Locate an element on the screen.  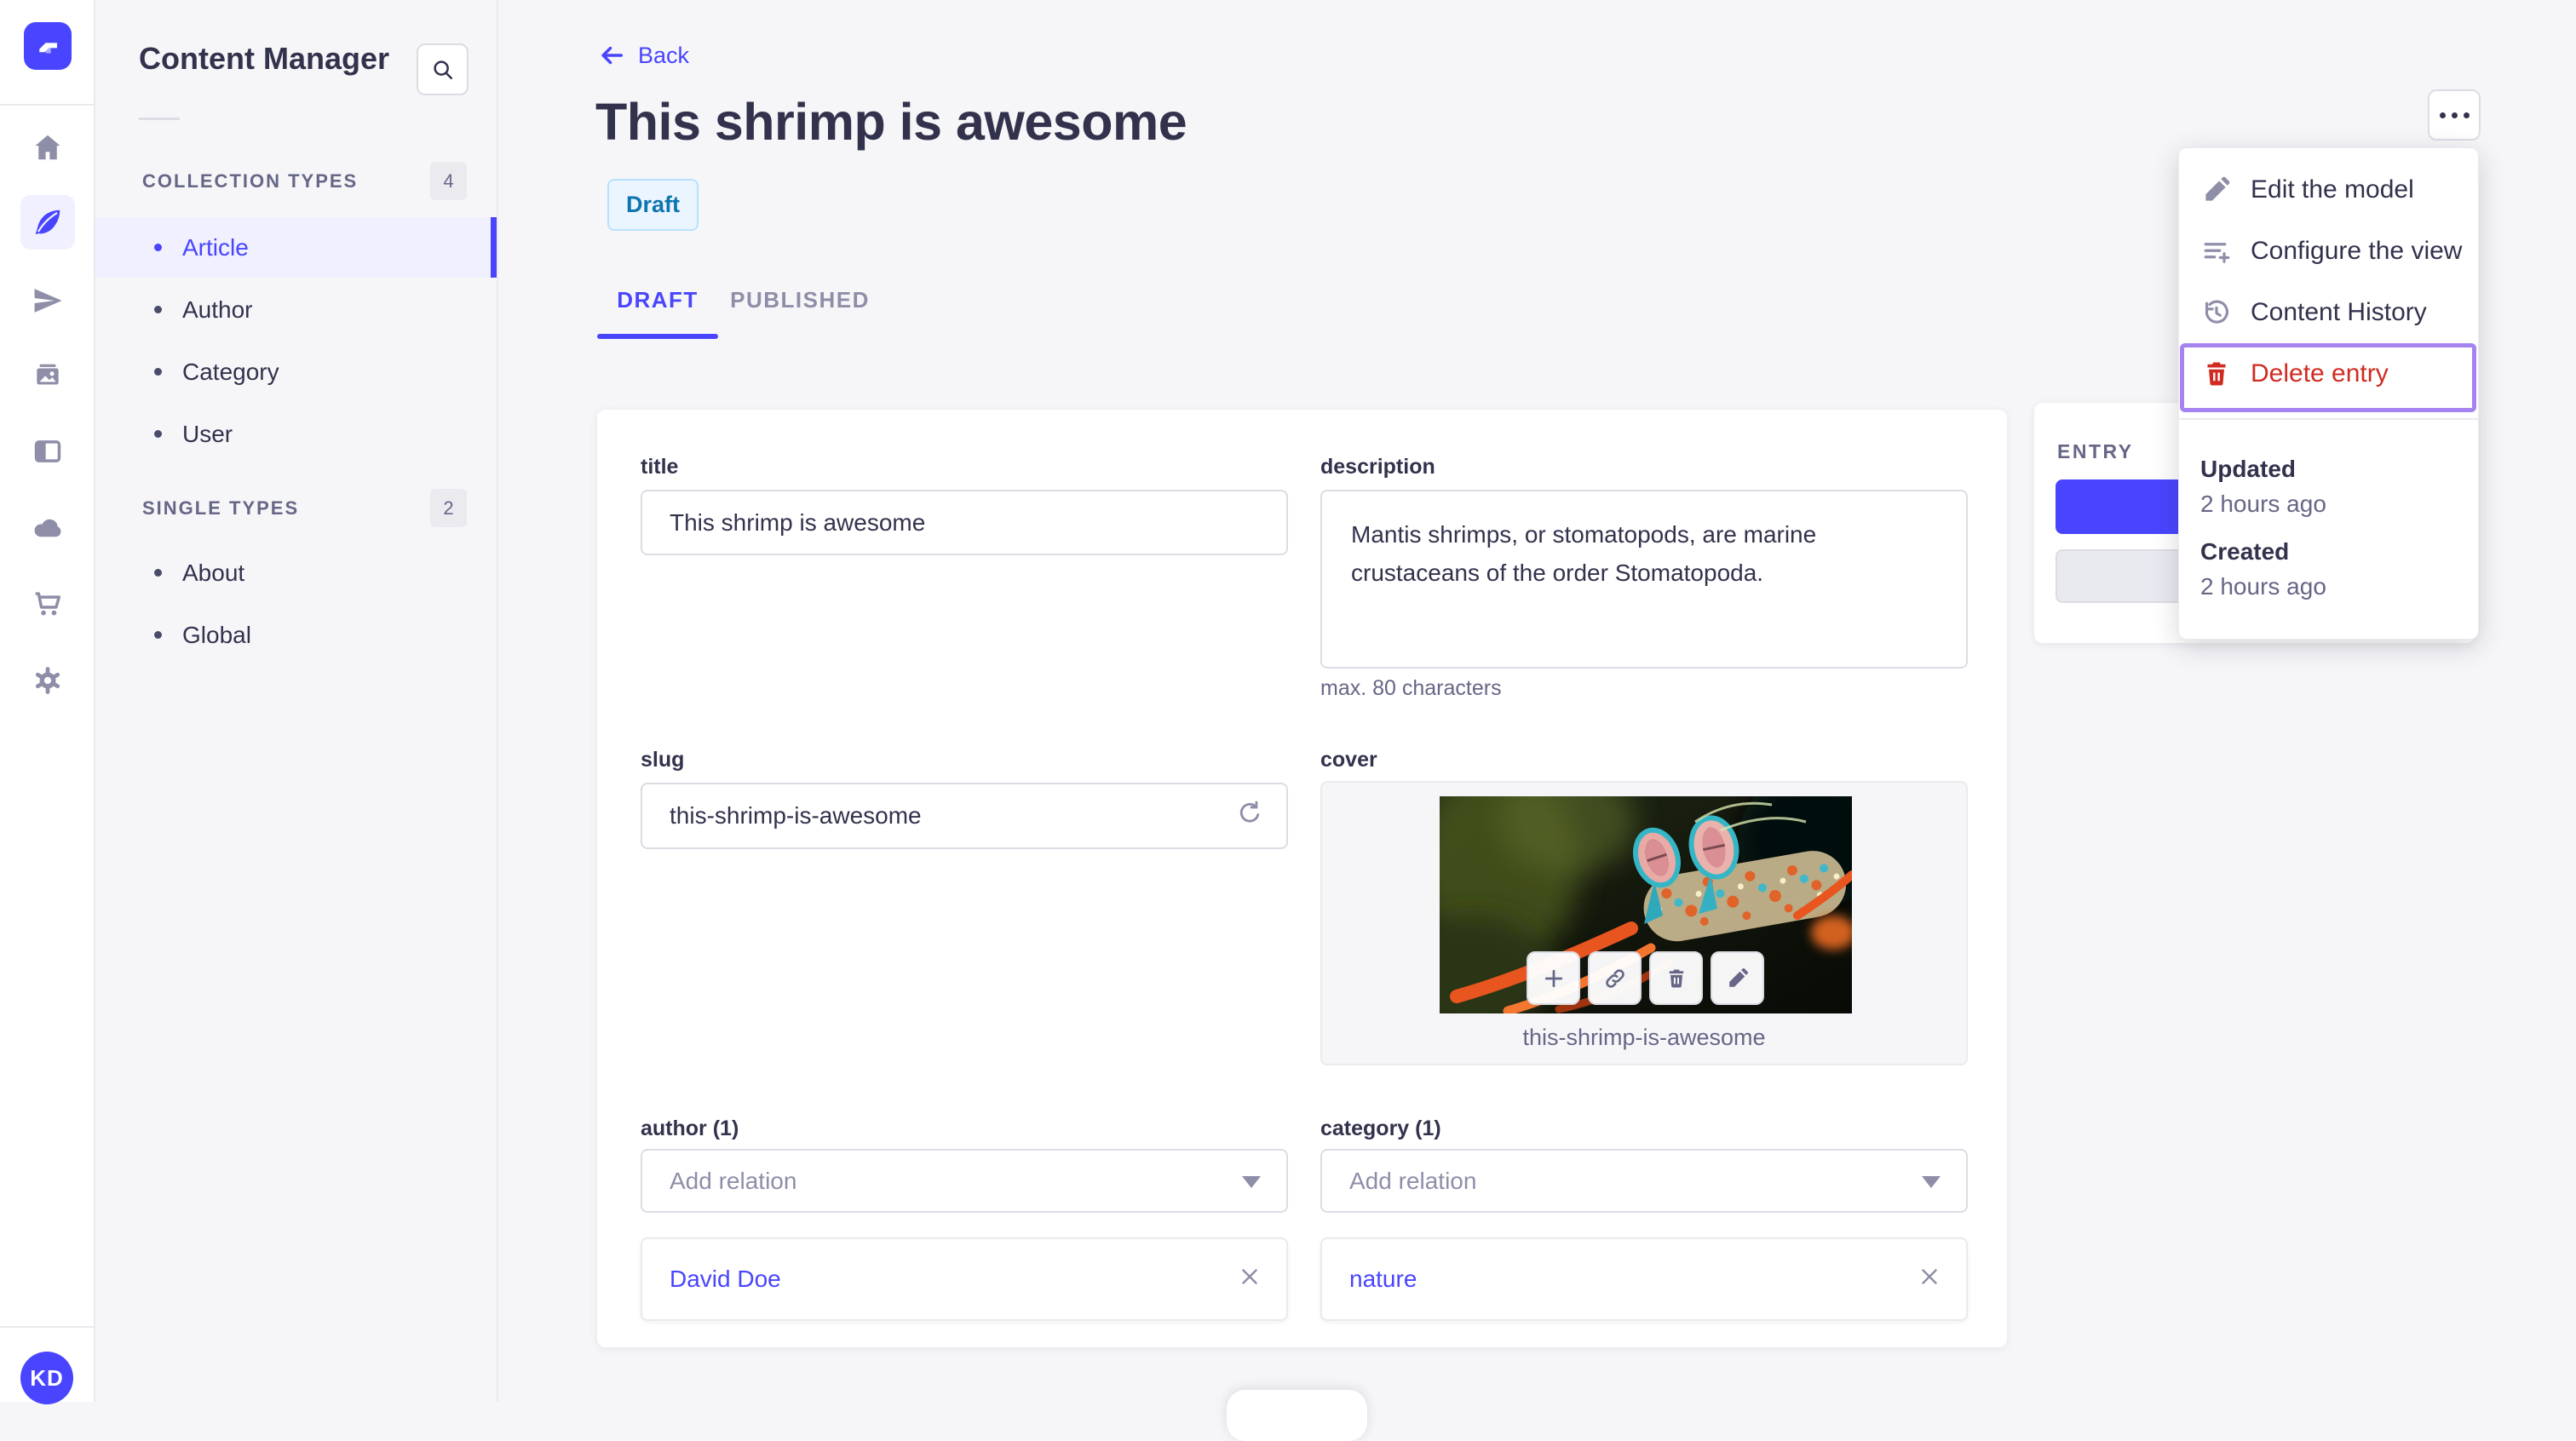
sidebar-item-deploy is located at coordinates (48, 528).